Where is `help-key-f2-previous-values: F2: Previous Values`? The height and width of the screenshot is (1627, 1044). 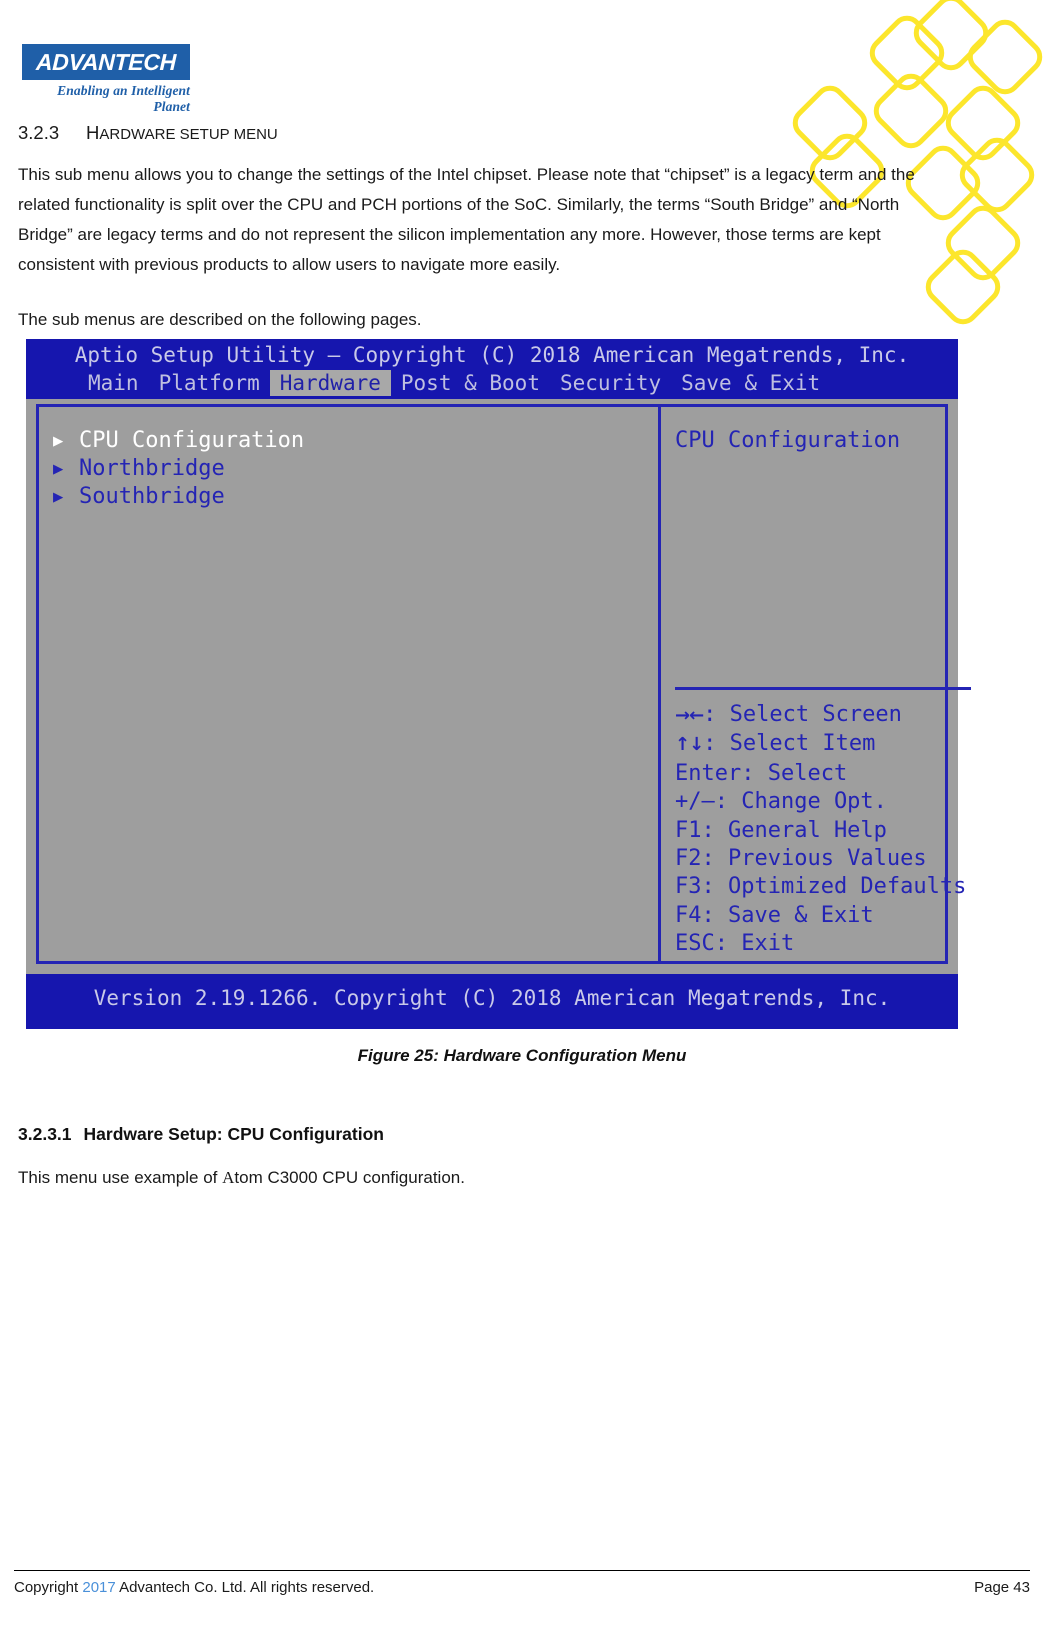 help-key-f2-previous-values: F2: Previous Values is located at coordinates (801, 859).